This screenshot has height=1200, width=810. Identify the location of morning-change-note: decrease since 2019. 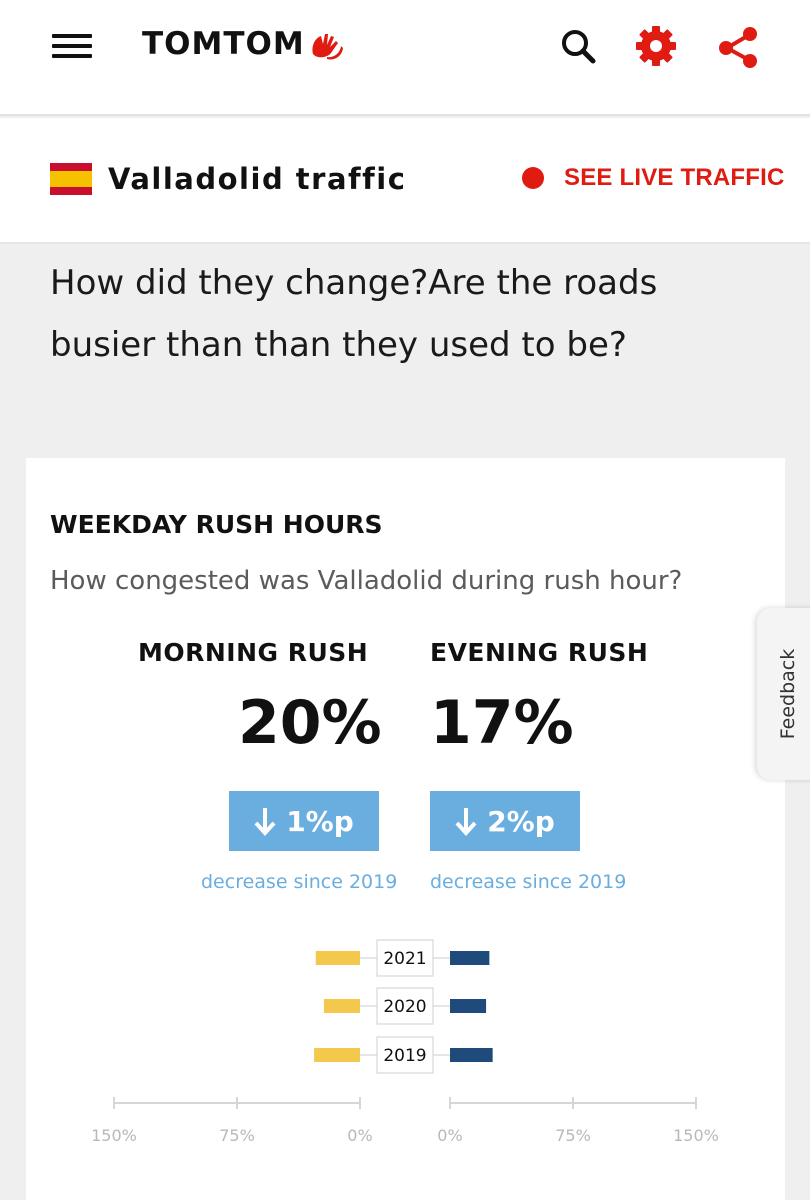
(299, 882).